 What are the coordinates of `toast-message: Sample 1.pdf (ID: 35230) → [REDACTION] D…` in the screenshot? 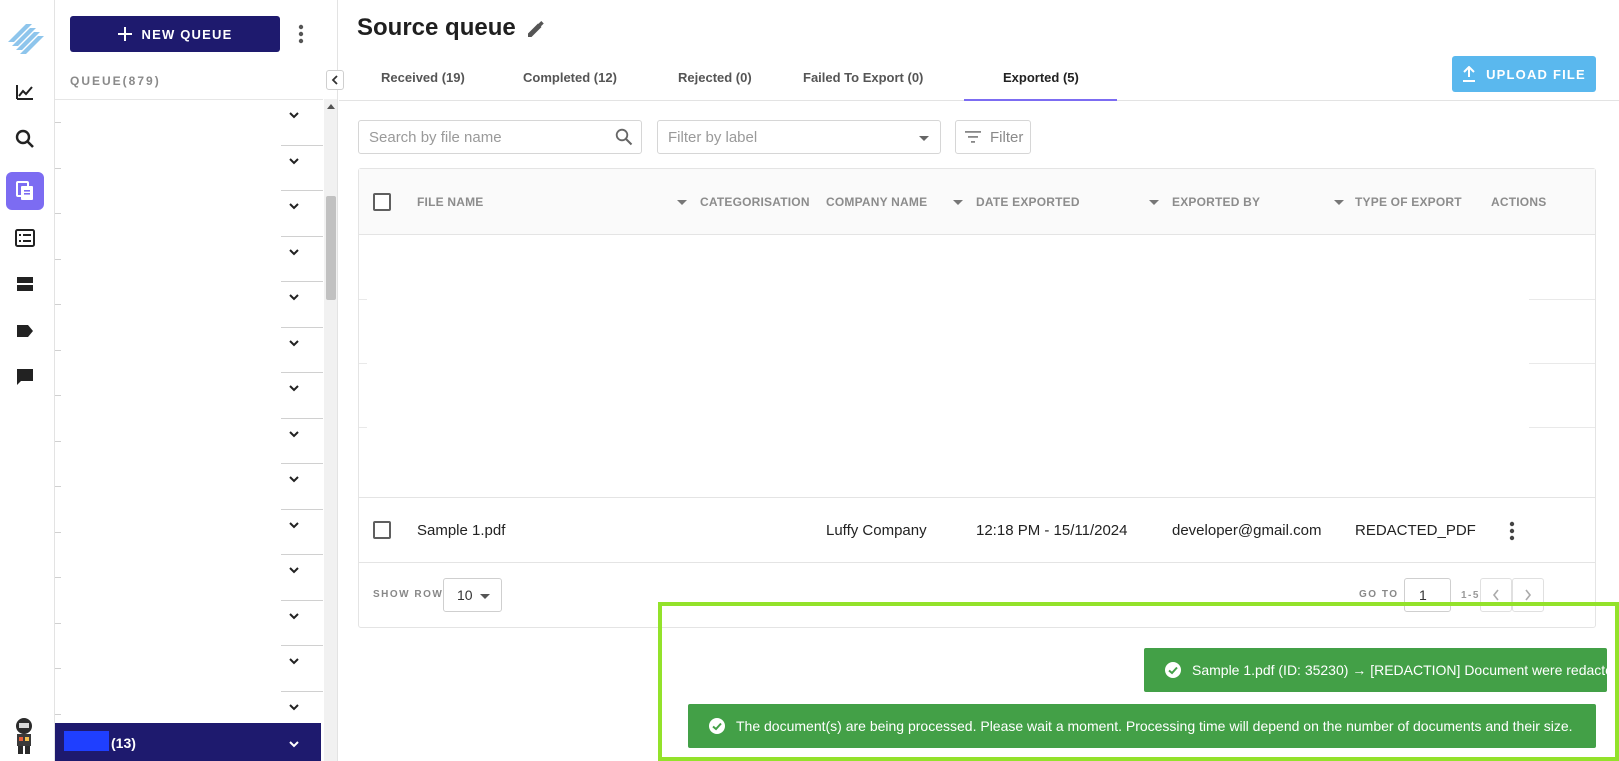 It's located at (1399, 670).